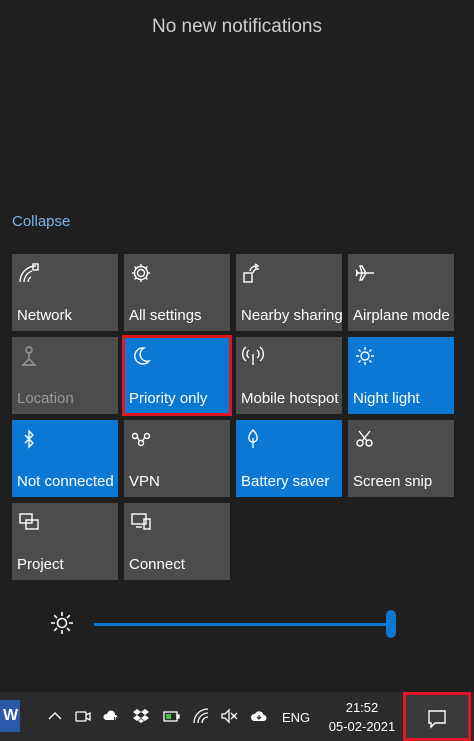 This screenshot has height=741, width=474. What do you see at coordinates (391, 624) in the screenshot?
I see `brightness-slider-thumb` at bounding box center [391, 624].